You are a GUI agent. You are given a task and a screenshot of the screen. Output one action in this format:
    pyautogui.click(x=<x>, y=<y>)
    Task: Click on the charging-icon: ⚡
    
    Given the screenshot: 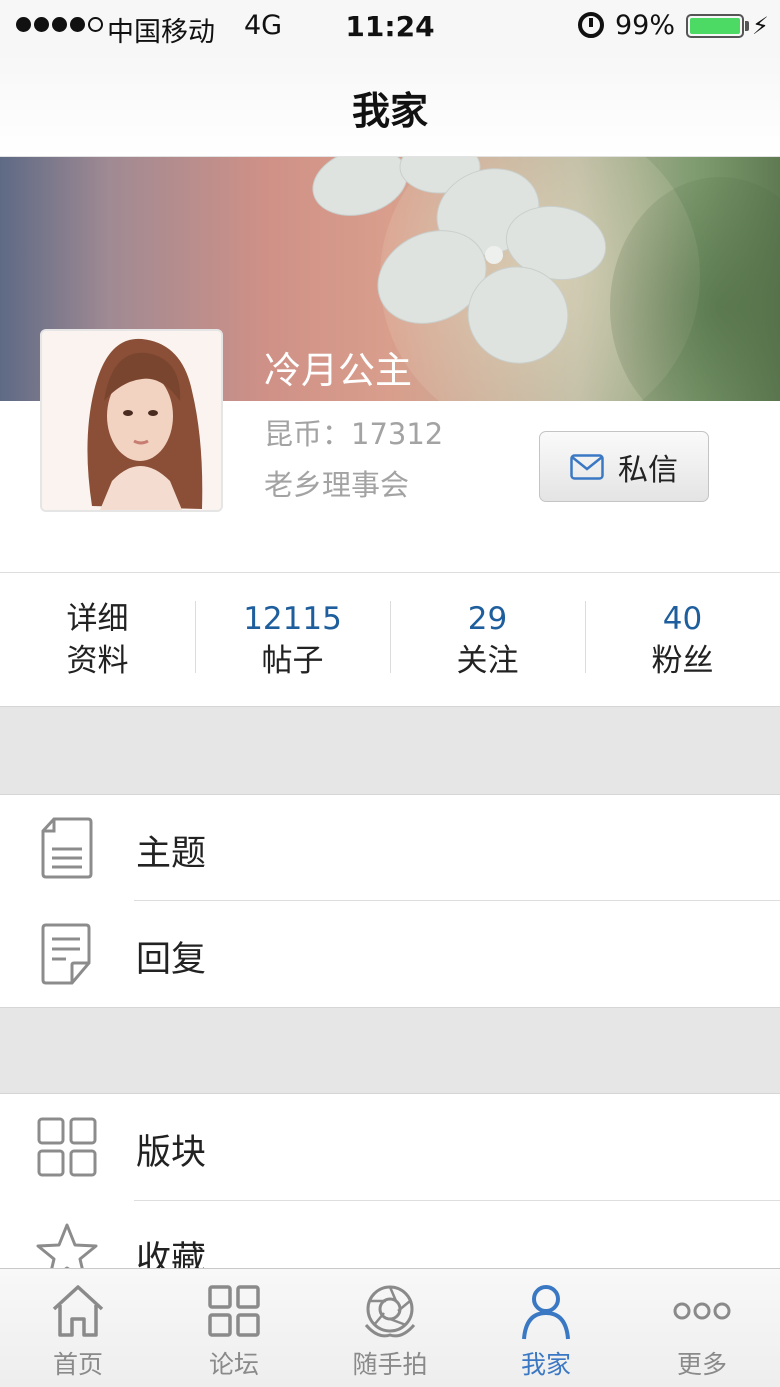 What is the action you would take?
    pyautogui.click(x=760, y=26)
    